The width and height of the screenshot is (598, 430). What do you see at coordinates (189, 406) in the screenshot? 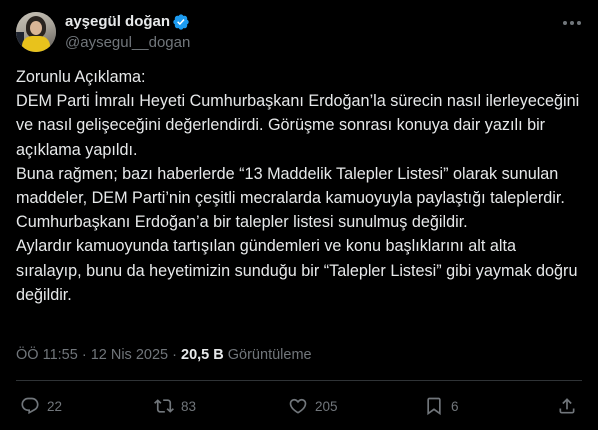
I see `repost-count: 83` at bounding box center [189, 406].